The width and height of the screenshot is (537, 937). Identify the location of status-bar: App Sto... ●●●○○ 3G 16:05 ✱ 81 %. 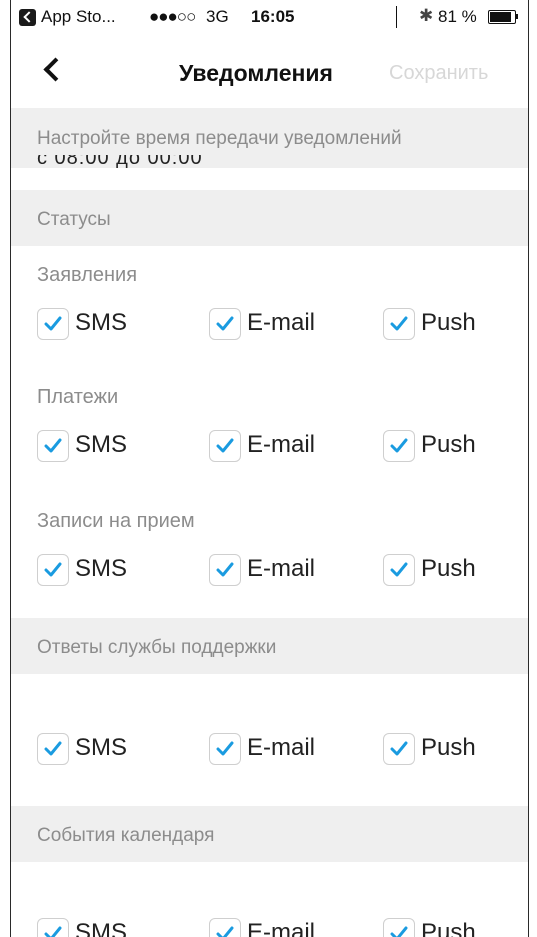
(269, 18).